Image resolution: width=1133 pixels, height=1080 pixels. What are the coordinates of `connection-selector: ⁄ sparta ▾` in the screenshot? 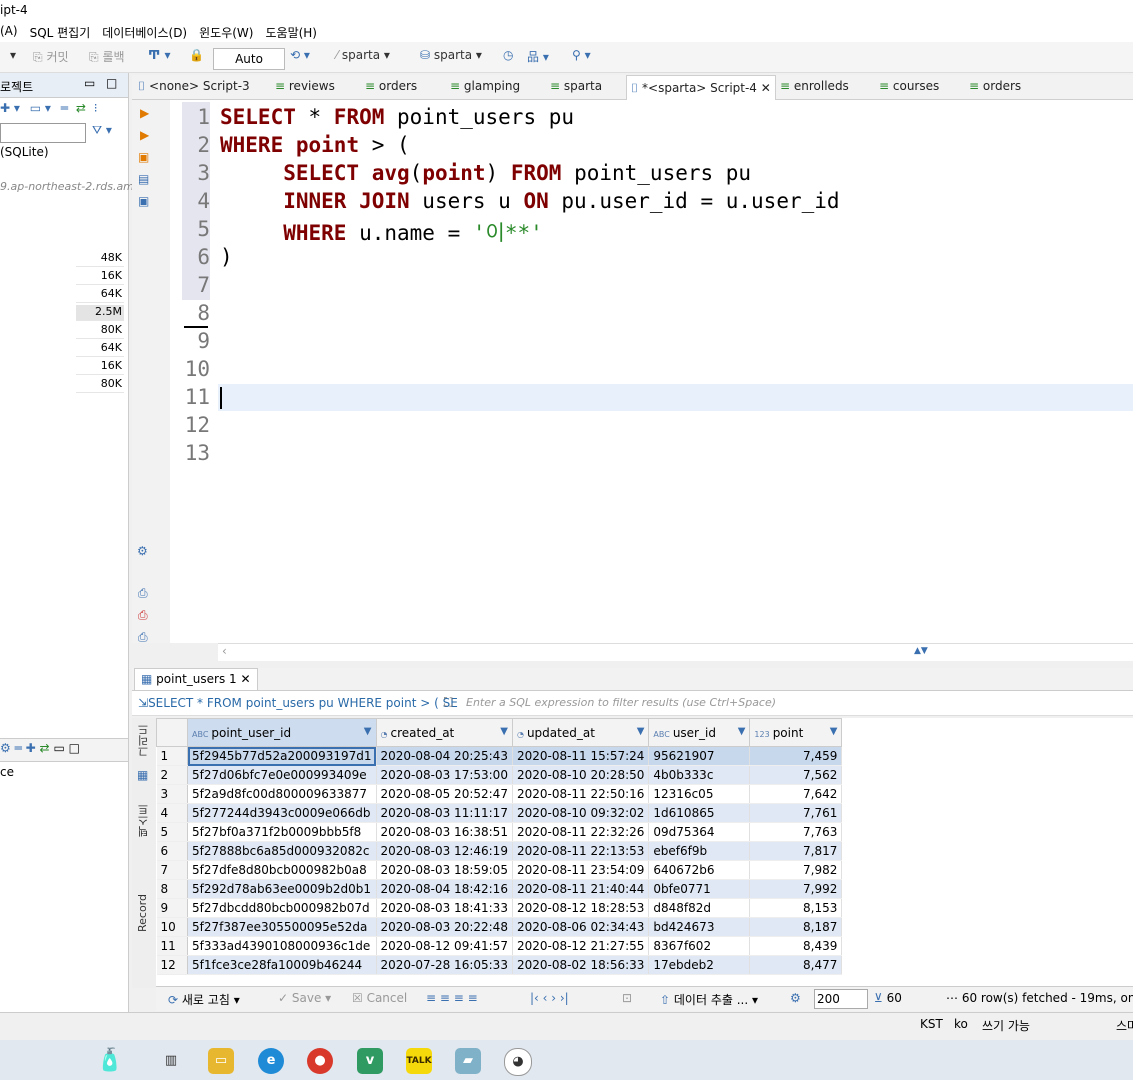 It's located at (363, 55).